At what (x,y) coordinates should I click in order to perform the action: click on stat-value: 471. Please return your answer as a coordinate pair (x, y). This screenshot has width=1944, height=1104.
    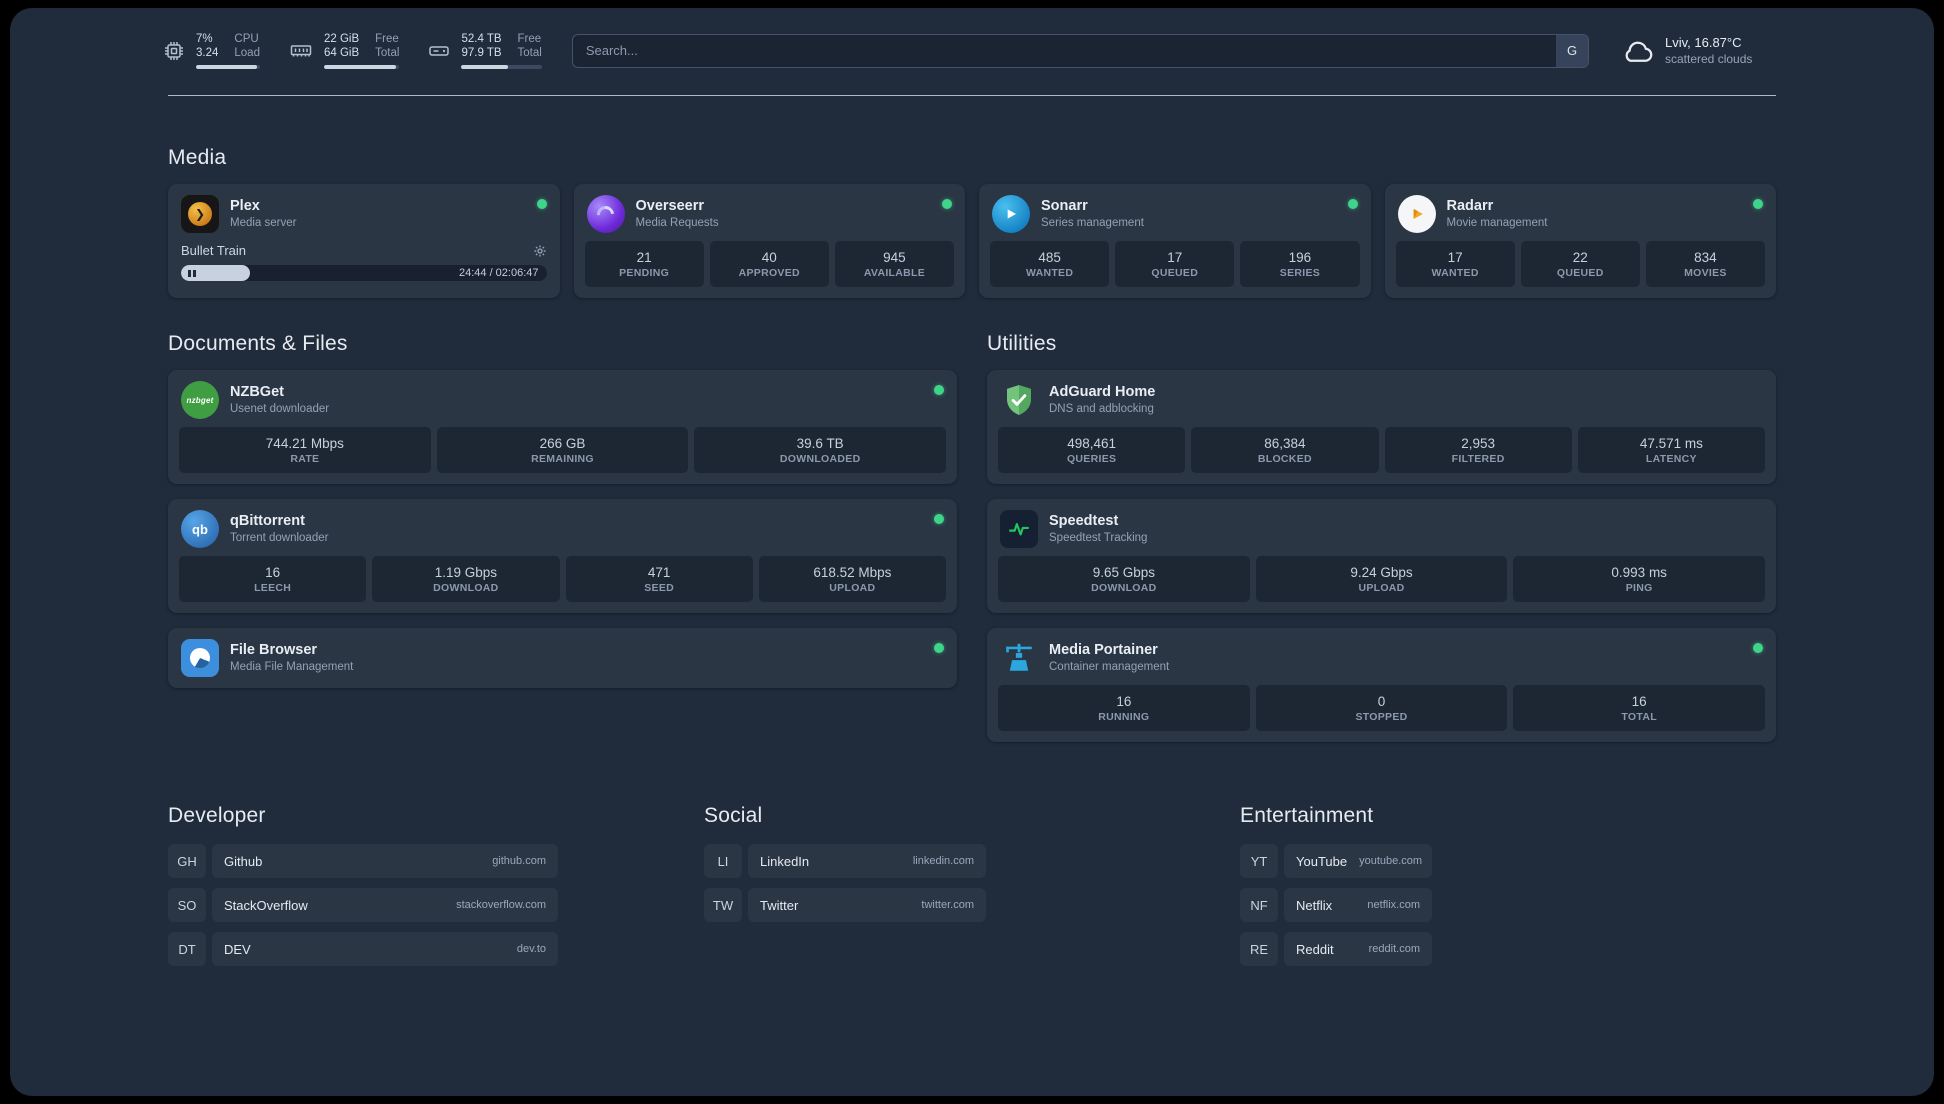
    Looking at the image, I should click on (659, 572).